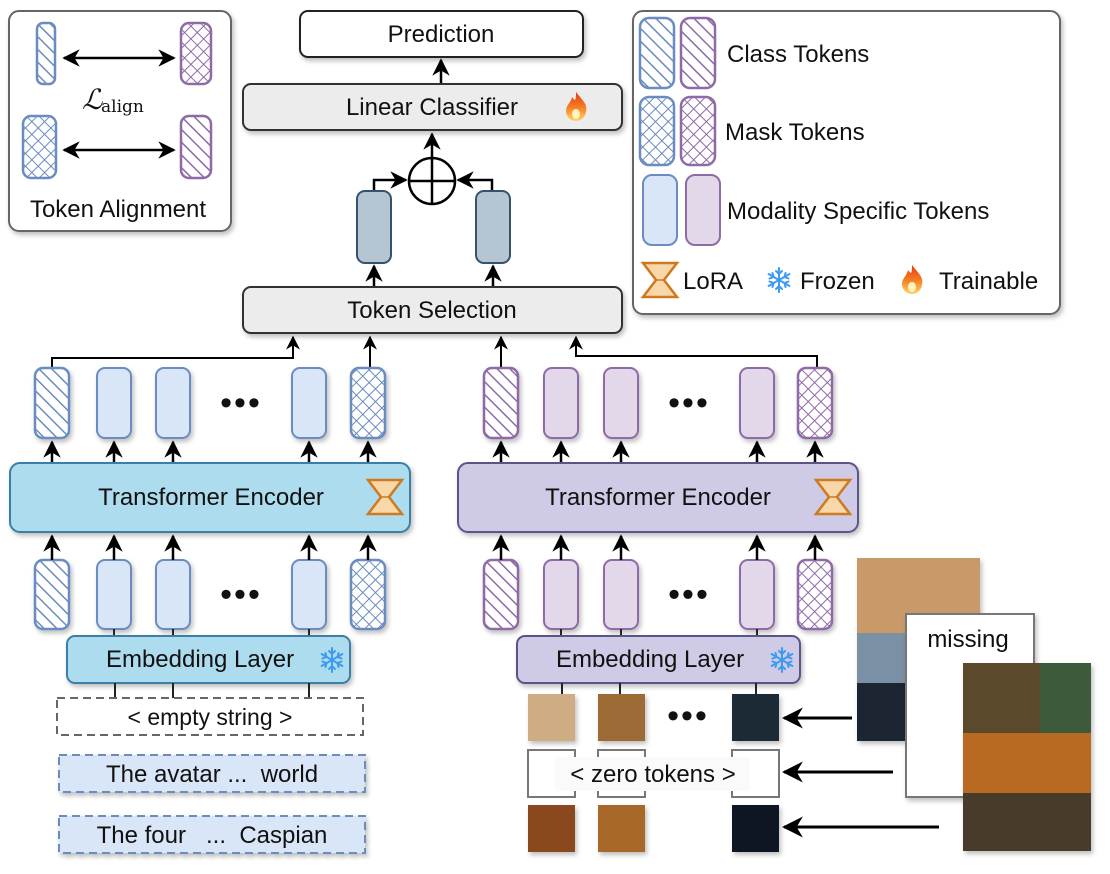 The image size is (1110, 874). Describe the element at coordinates (658, 497) in the screenshot. I see `image-encoder-label: Transformer Encoder` at that location.